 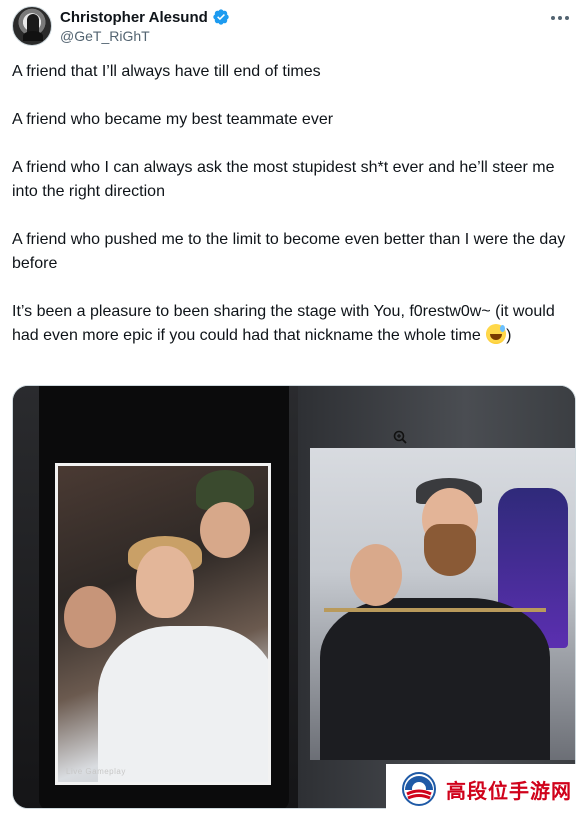 I want to click on person-right-head, so click(x=225, y=530).